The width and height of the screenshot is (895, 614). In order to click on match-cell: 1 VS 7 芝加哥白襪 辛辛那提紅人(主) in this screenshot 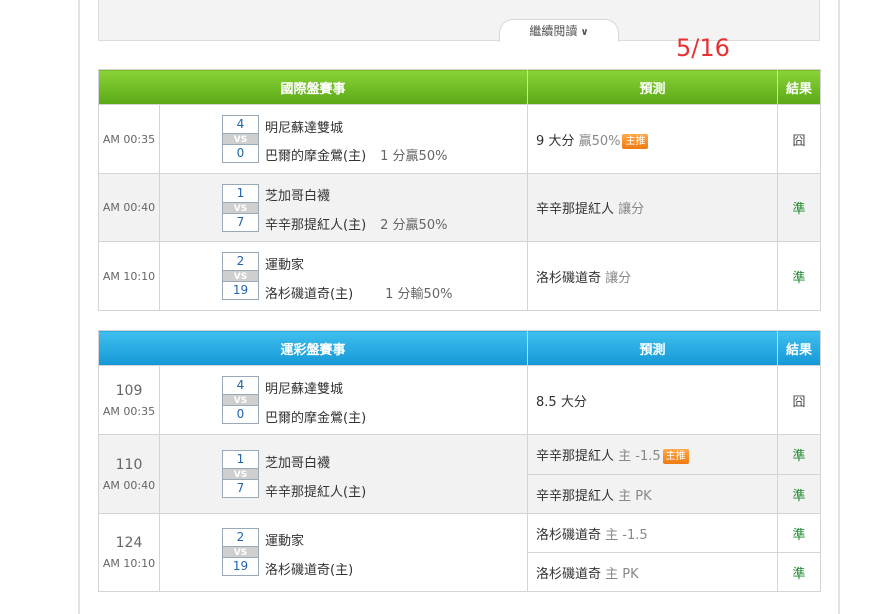, I will do `click(343, 474)`.